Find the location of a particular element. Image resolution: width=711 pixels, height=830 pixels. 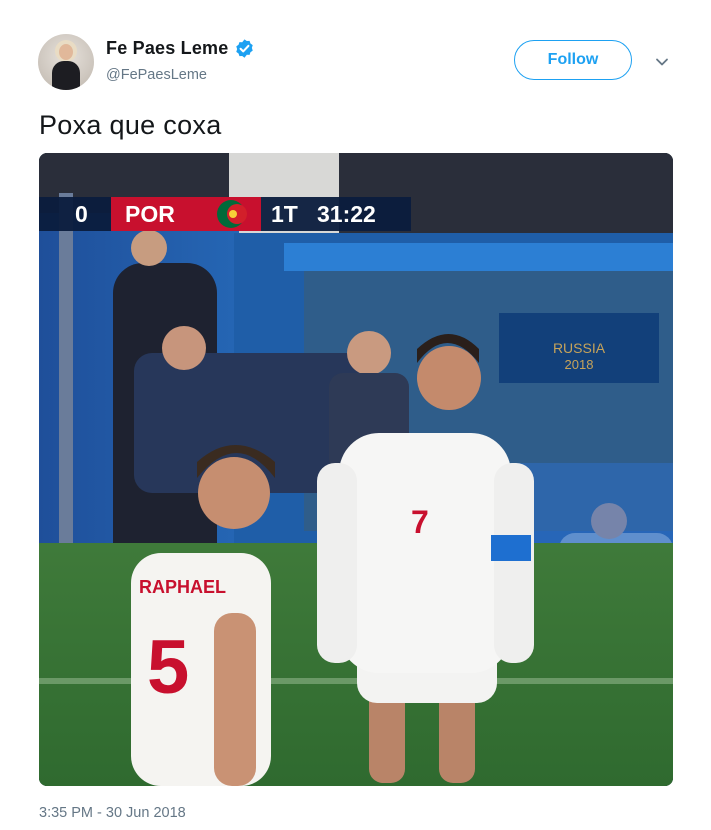

player-left-name: RAPHAEL is located at coordinates (182, 587).